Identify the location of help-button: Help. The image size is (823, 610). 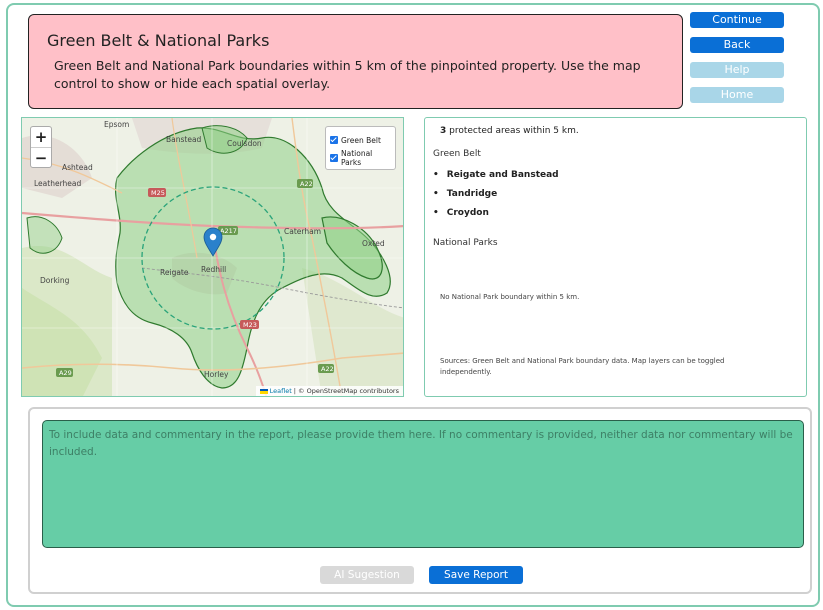
(737, 70).